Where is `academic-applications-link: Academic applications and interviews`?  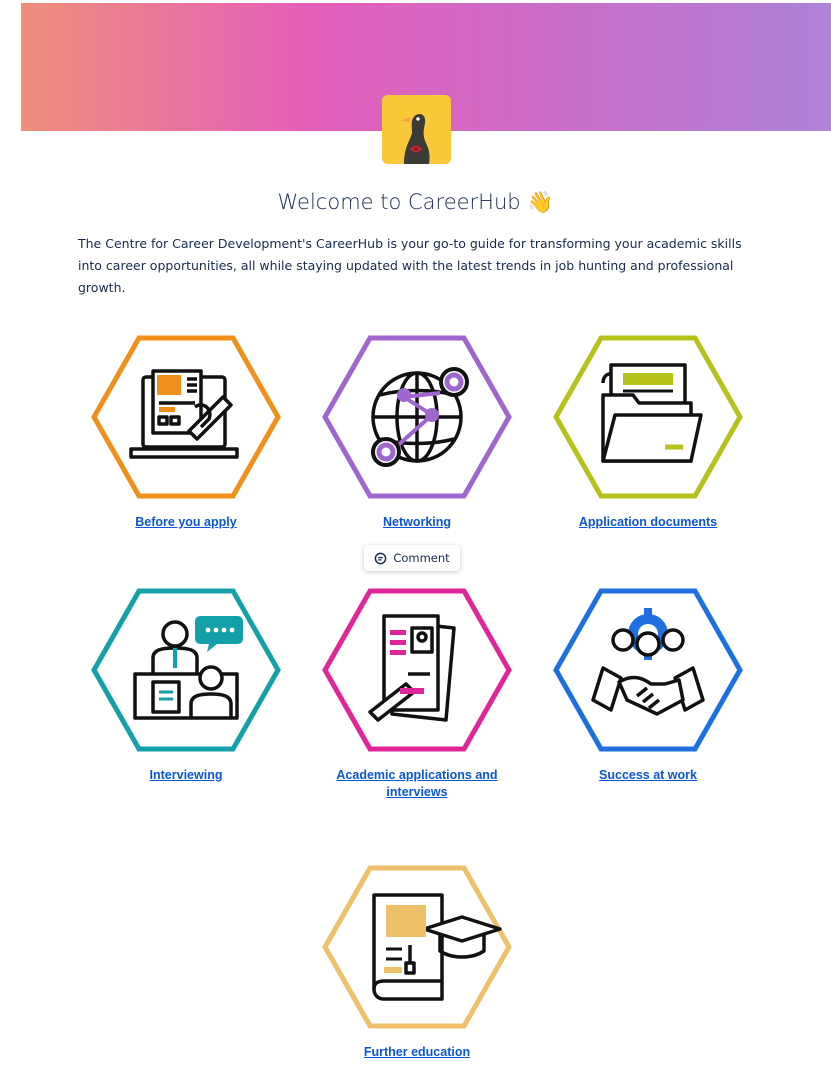 academic-applications-link: Academic applications and interviews is located at coordinates (417, 784).